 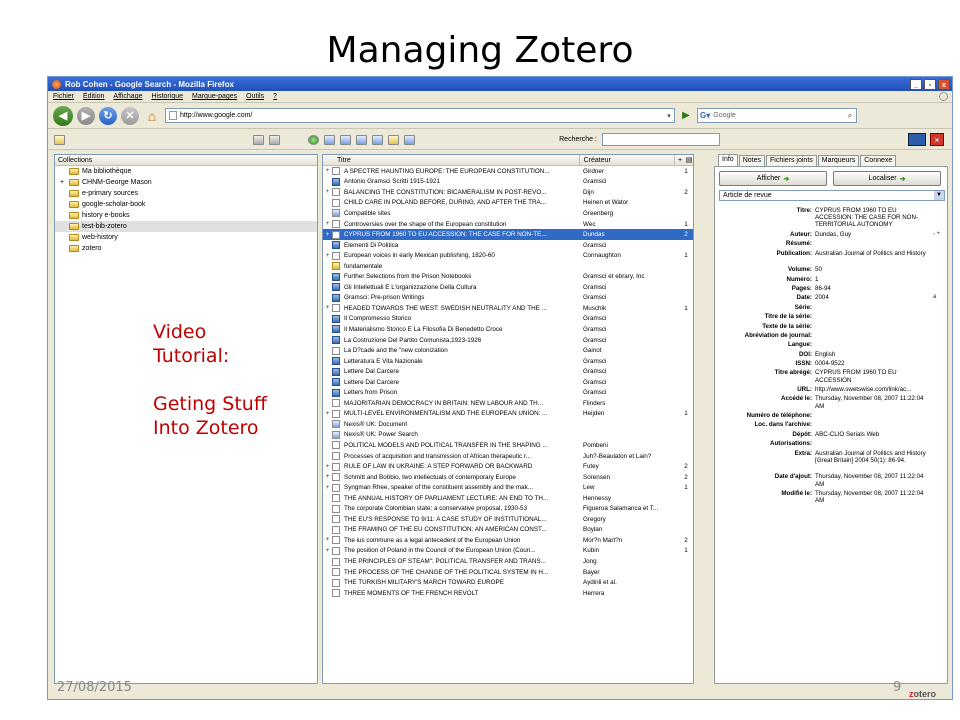 What do you see at coordinates (186, 204) in the screenshot?
I see `collection-item: google-scholar-book` at bounding box center [186, 204].